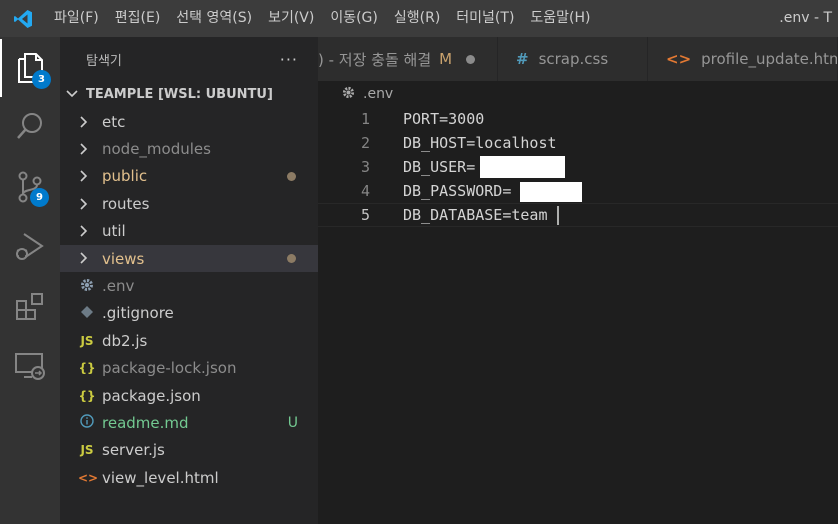  Describe the element at coordinates (156, 149) in the screenshot. I see `tree-item-label: node_modules` at that location.